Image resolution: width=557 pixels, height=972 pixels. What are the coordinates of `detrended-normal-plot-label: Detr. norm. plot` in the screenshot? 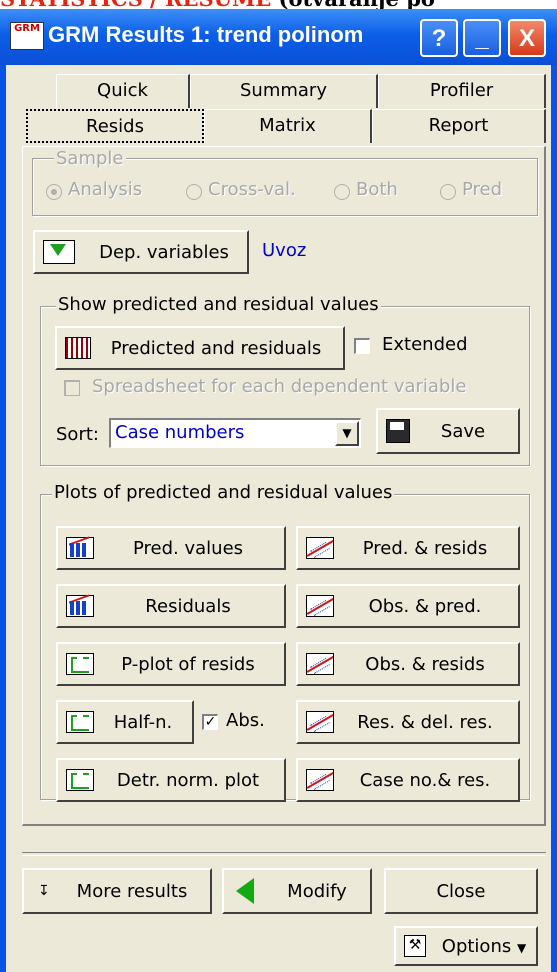 It's located at (188, 780).